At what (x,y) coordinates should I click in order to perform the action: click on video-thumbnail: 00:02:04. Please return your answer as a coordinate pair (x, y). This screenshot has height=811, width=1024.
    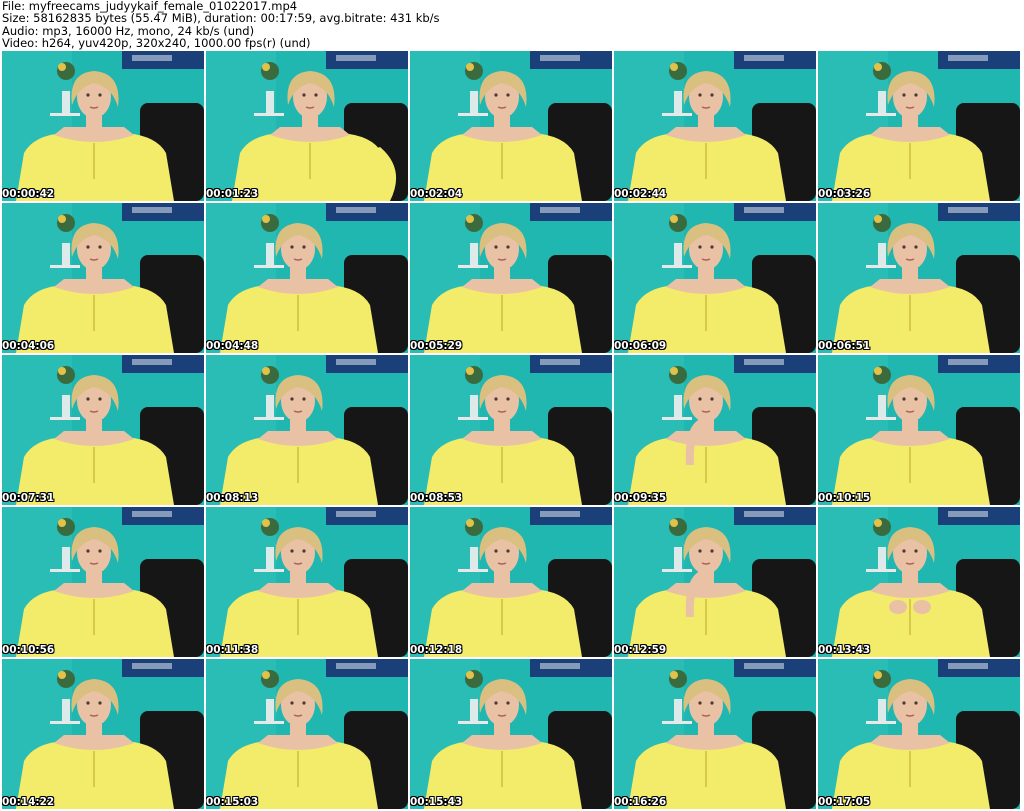
    Looking at the image, I should click on (511, 126).